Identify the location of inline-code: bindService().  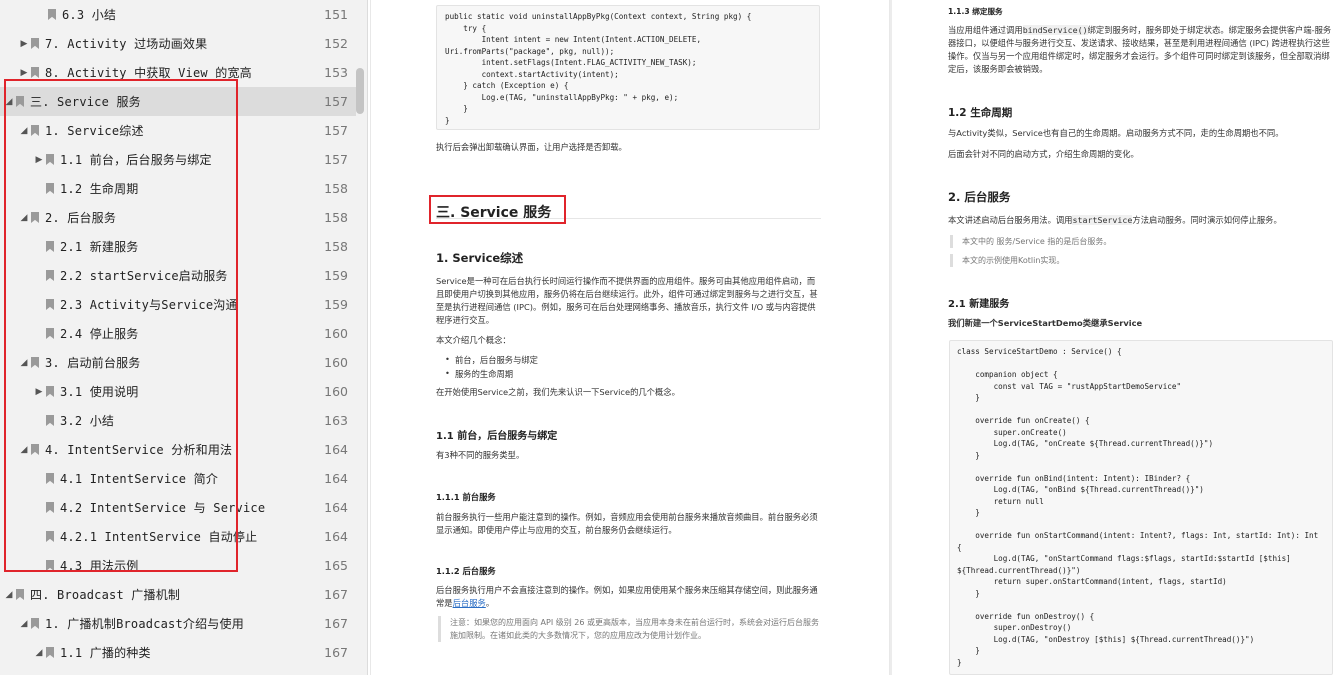
(1055, 30).